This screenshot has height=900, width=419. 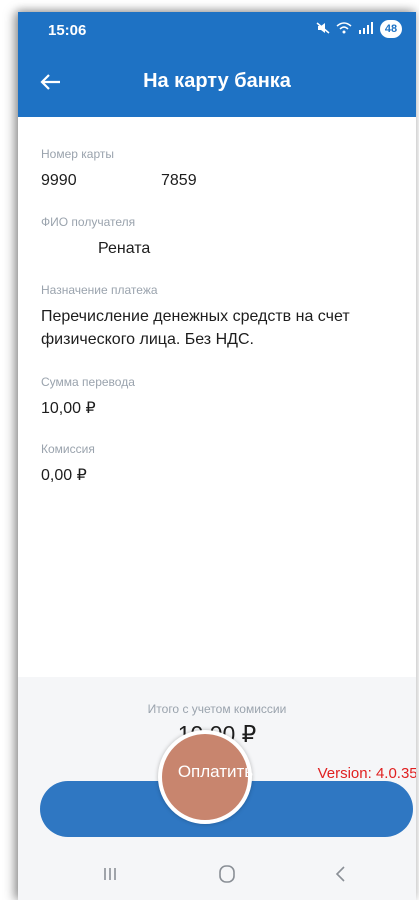 What do you see at coordinates (68, 408) in the screenshot?
I see `amount-value: 10,00 ₽` at bounding box center [68, 408].